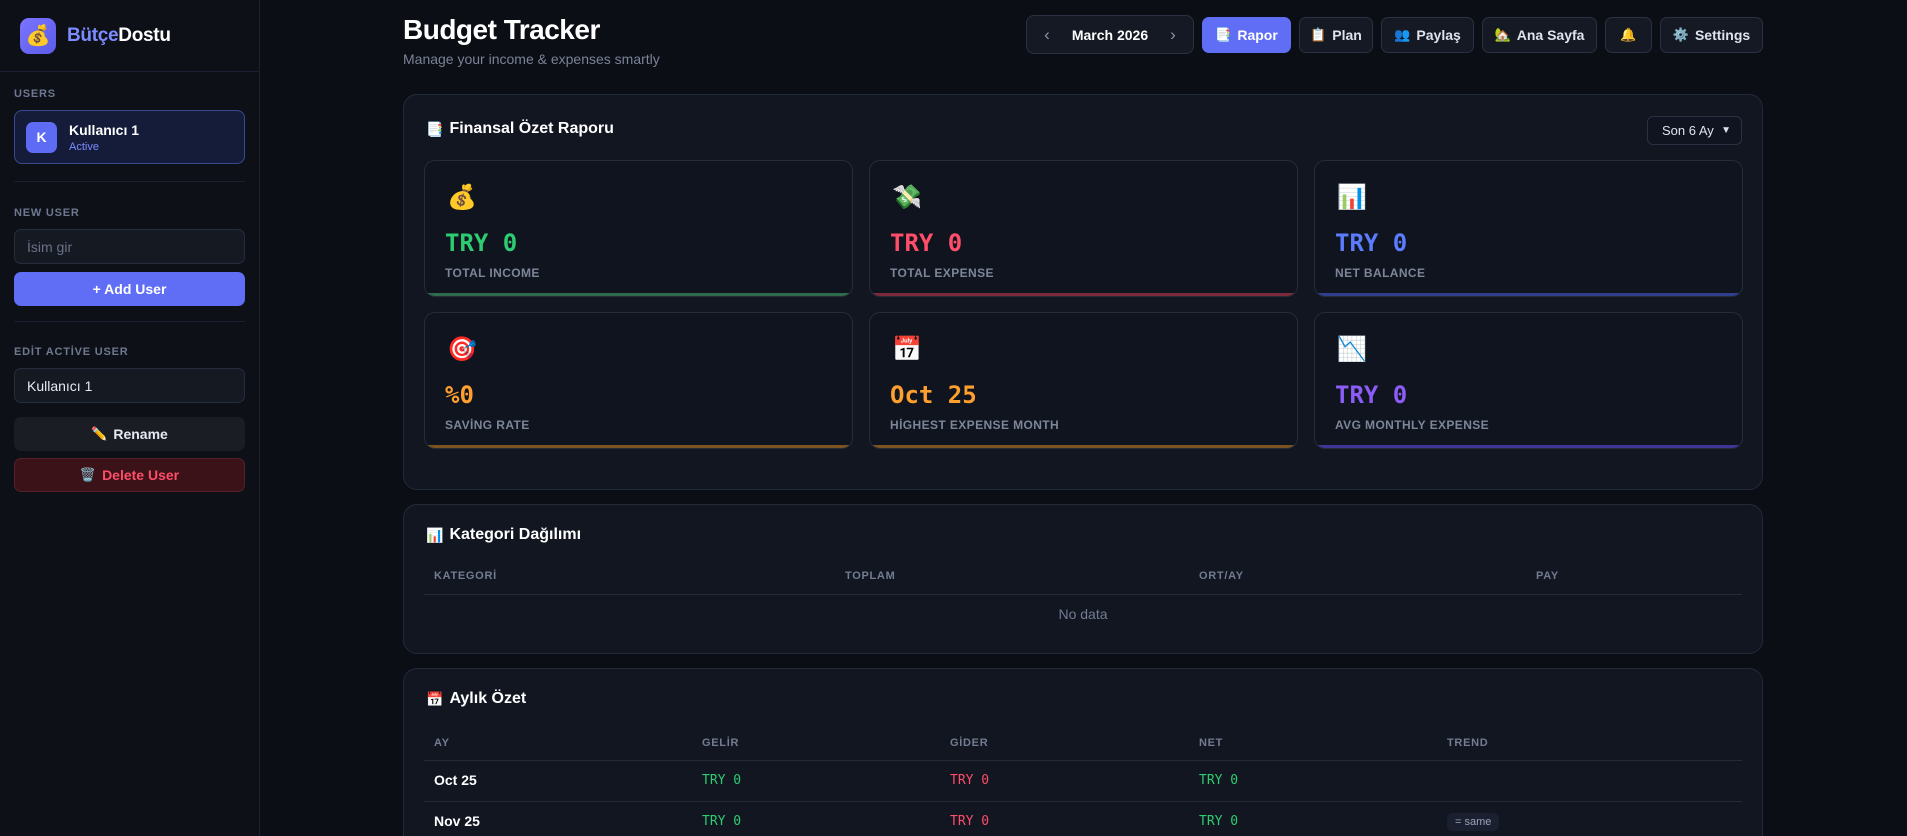 This screenshot has height=836, width=1907. What do you see at coordinates (129, 246) in the screenshot?
I see `new-user-name-input` at bounding box center [129, 246].